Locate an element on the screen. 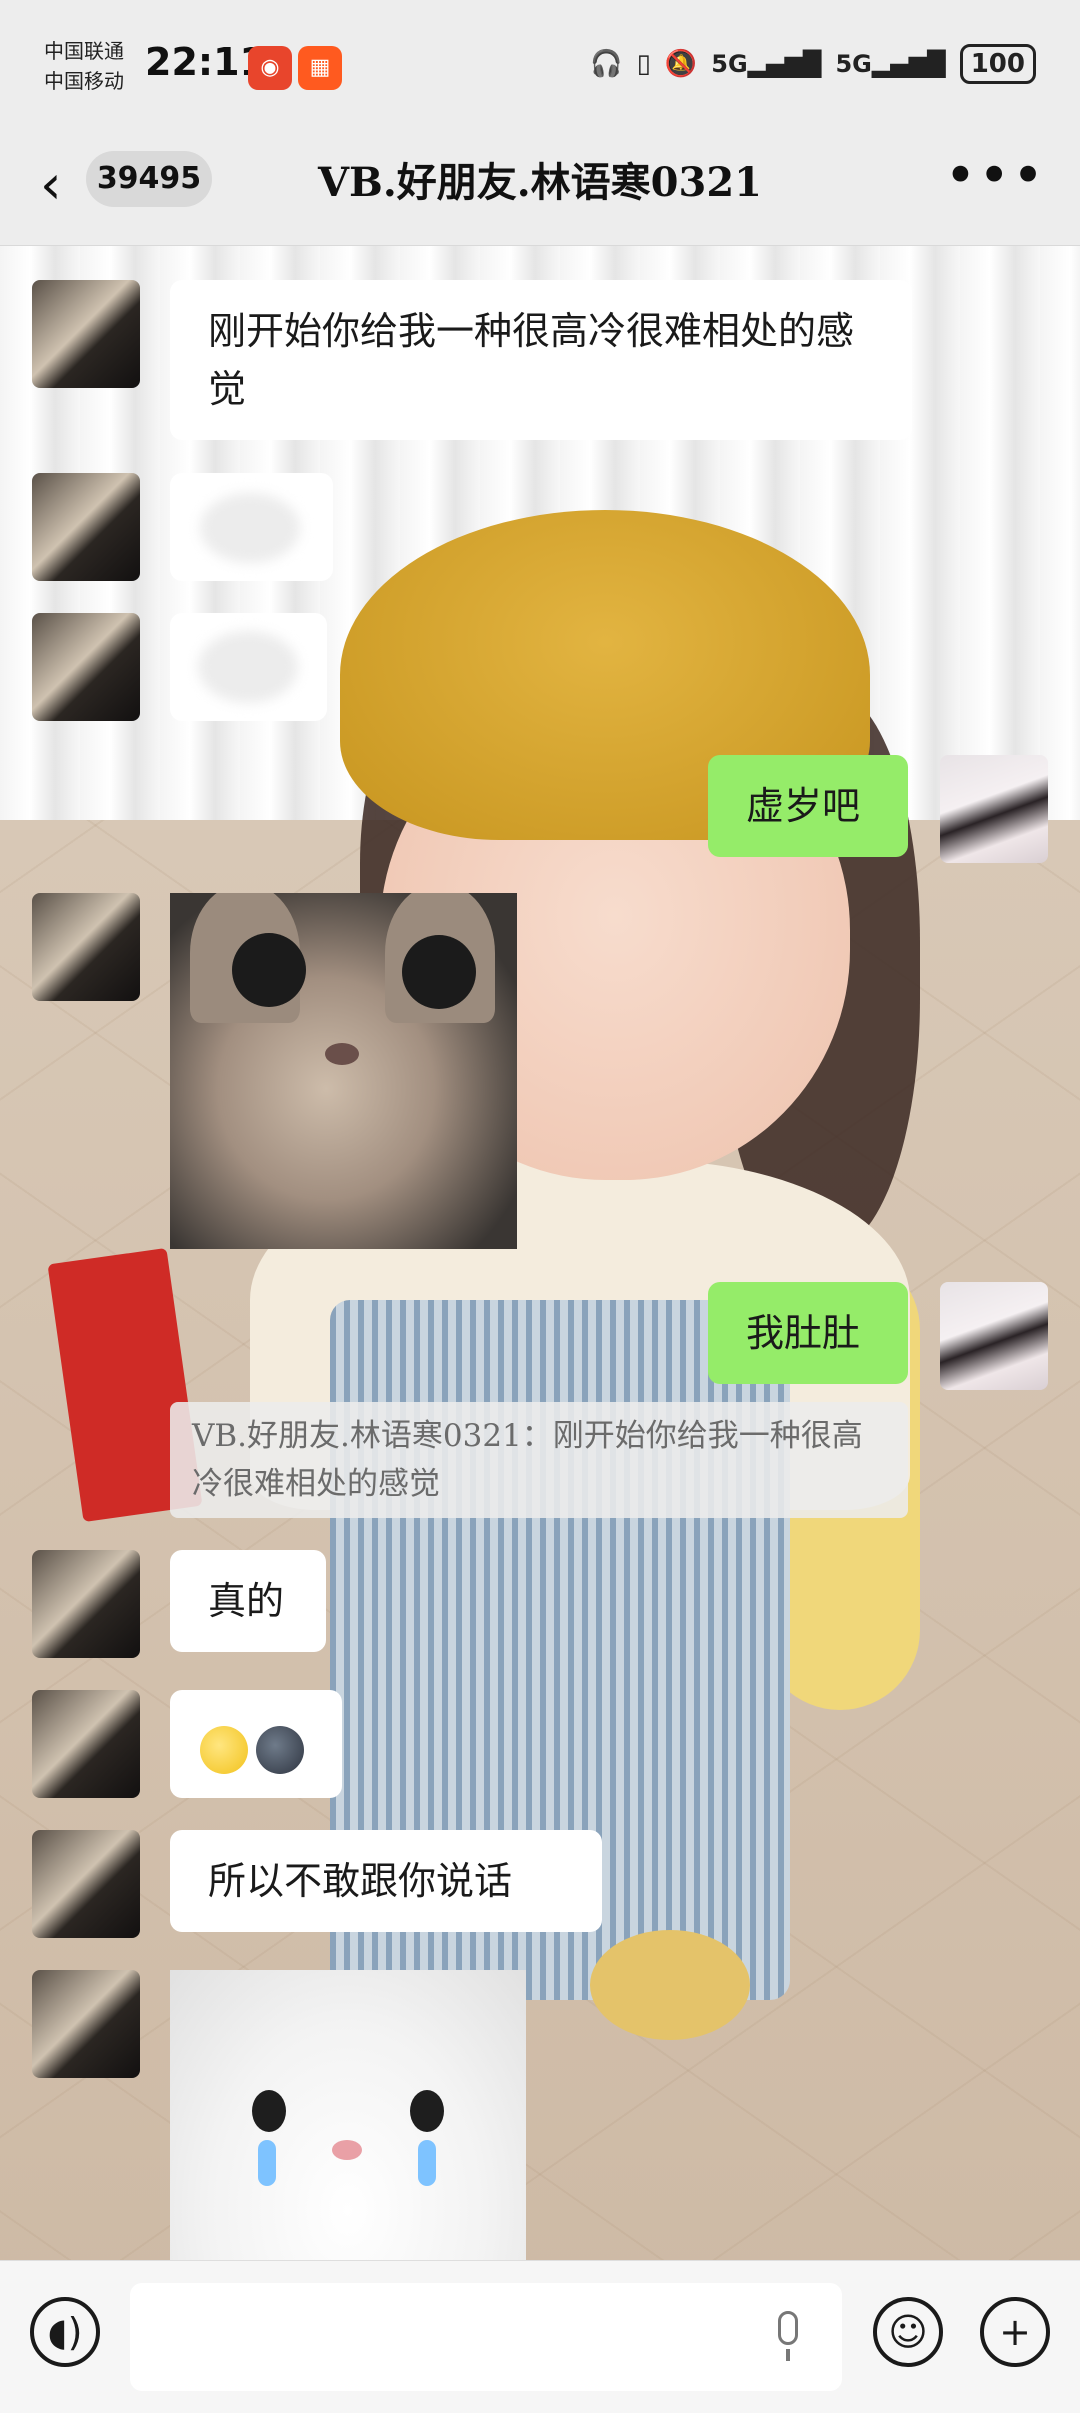 This screenshot has width=1080, height=2413. message-bubble-sent: 我肚肚 is located at coordinates (808, 1333).